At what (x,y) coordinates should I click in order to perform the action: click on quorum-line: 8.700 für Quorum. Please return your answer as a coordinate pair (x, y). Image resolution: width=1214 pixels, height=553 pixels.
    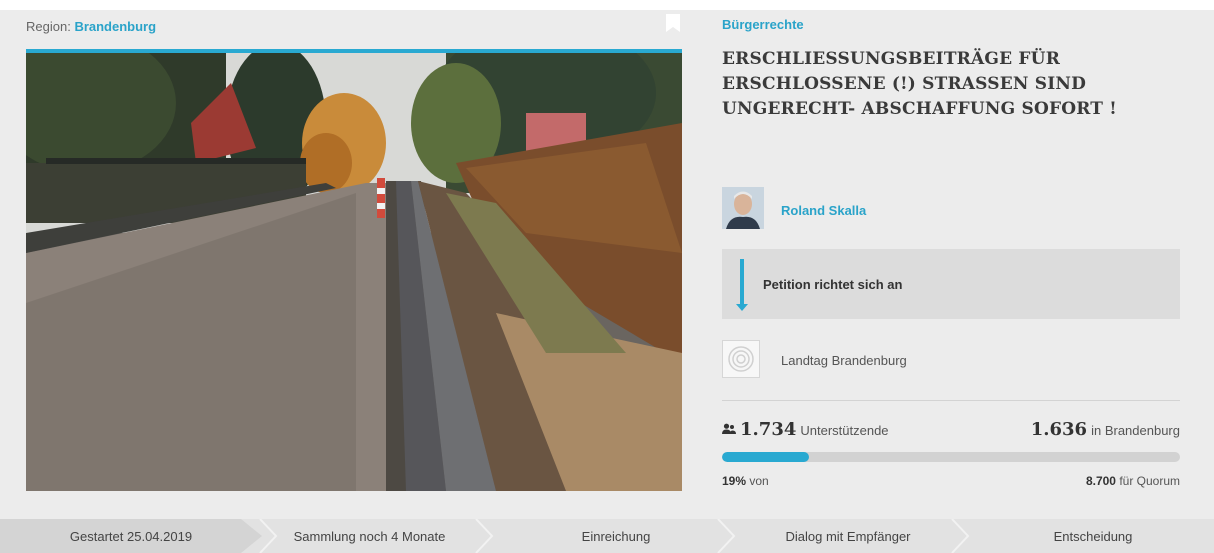
    Looking at the image, I should click on (1133, 481).